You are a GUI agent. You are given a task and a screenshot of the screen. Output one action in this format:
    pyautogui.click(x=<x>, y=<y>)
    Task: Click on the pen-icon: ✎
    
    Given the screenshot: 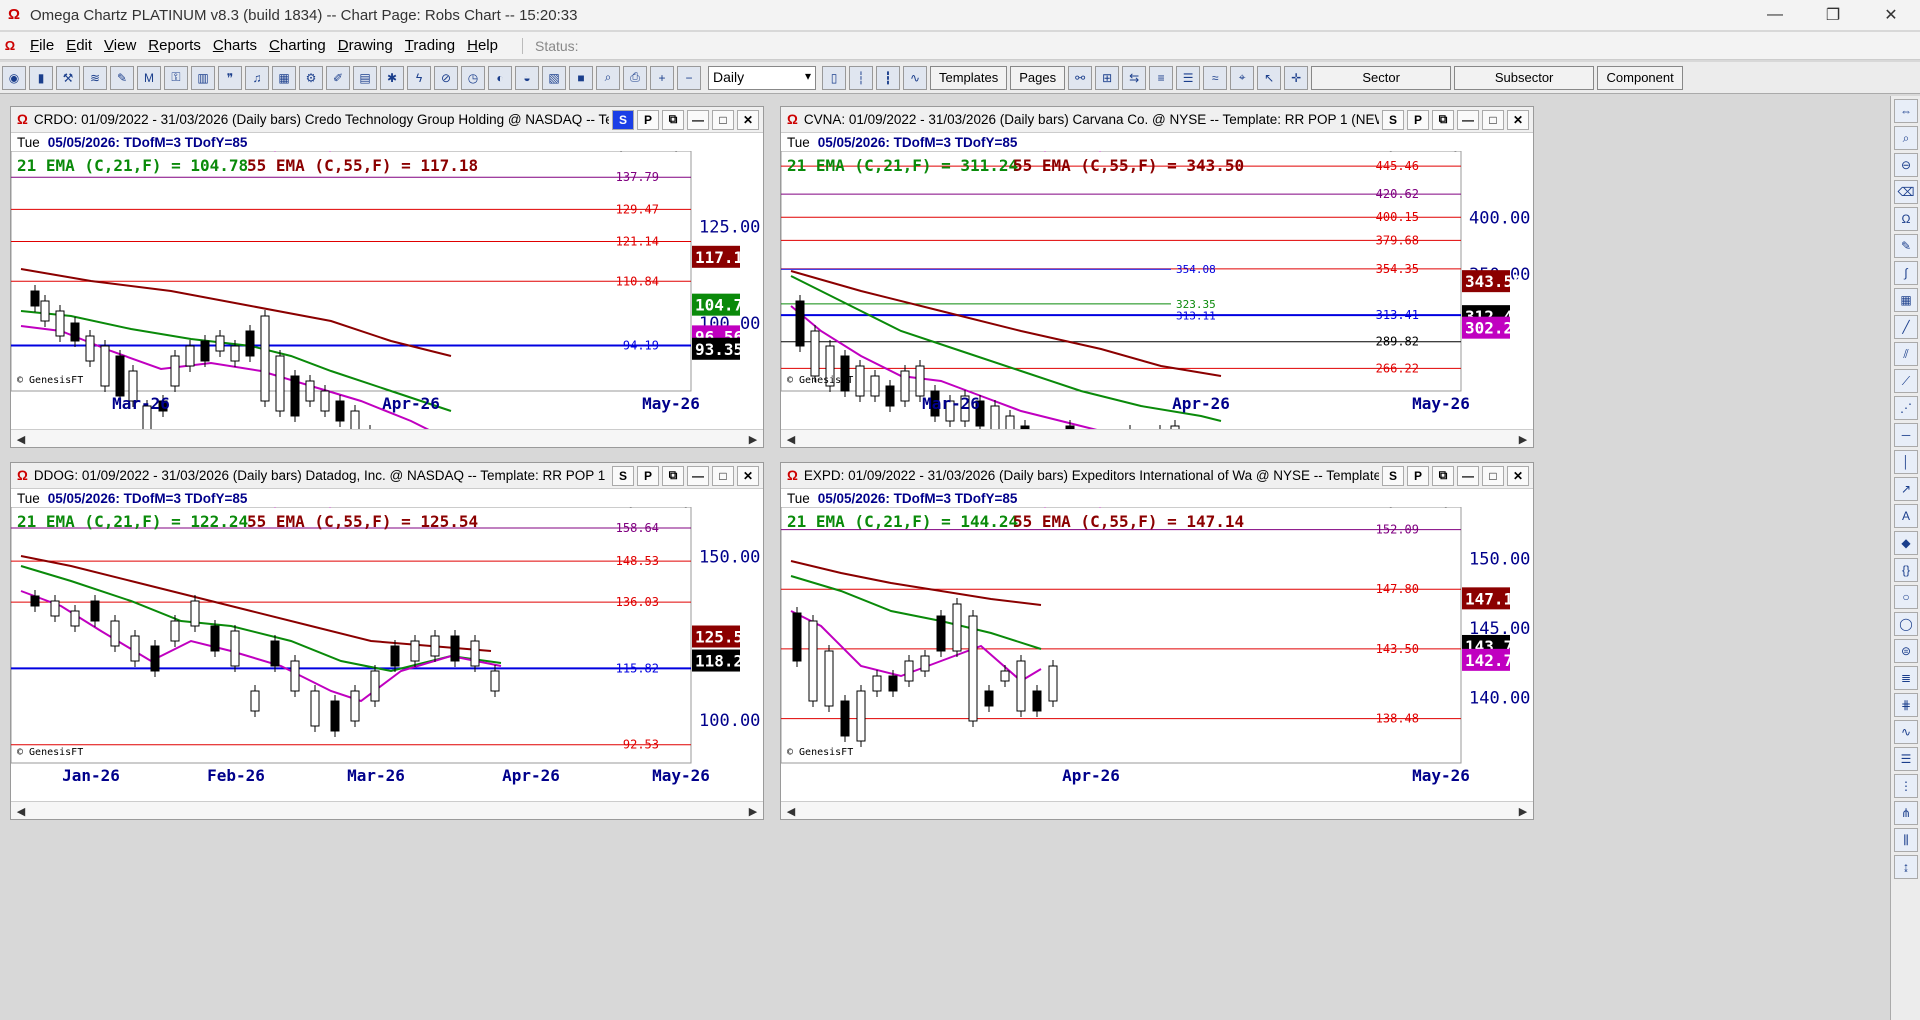 What is the action you would take?
    pyautogui.click(x=1906, y=246)
    